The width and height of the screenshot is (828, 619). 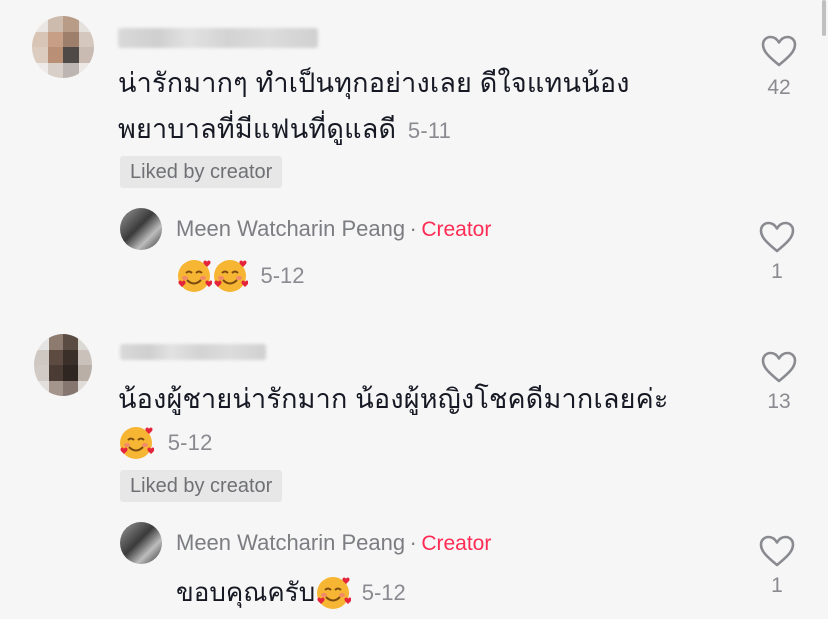 What do you see at coordinates (374, 83) in the screenshot?
I see `comment-text-line-1: น่ารักมากๆ ทำเป็นทุกอย่างเลย ดีใจแทนน้อง` at bounding box center [374, 83].